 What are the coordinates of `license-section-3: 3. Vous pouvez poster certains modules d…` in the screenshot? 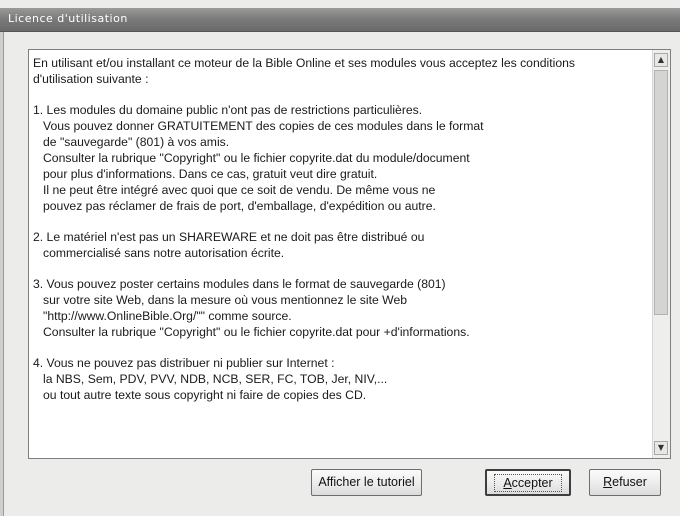 It's located at (340, 308).